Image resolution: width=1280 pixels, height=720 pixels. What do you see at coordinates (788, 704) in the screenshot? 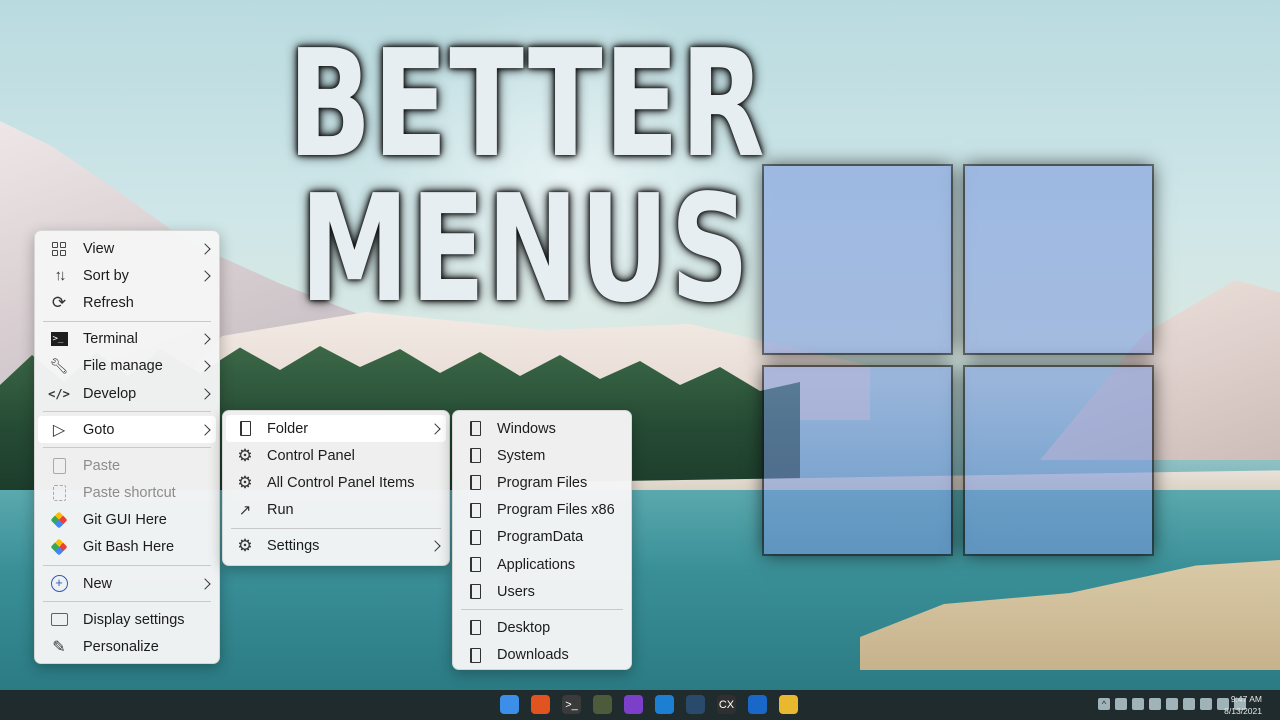
I see `file-explorer-icon` at bounding box center [788, 704].